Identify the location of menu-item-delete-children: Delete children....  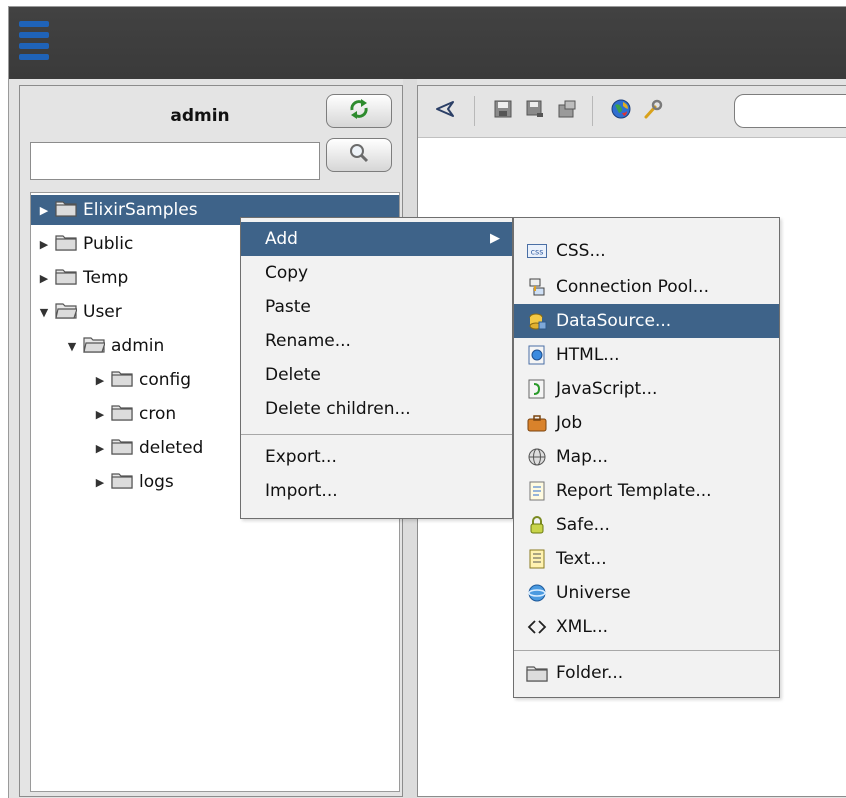
(376, 409).